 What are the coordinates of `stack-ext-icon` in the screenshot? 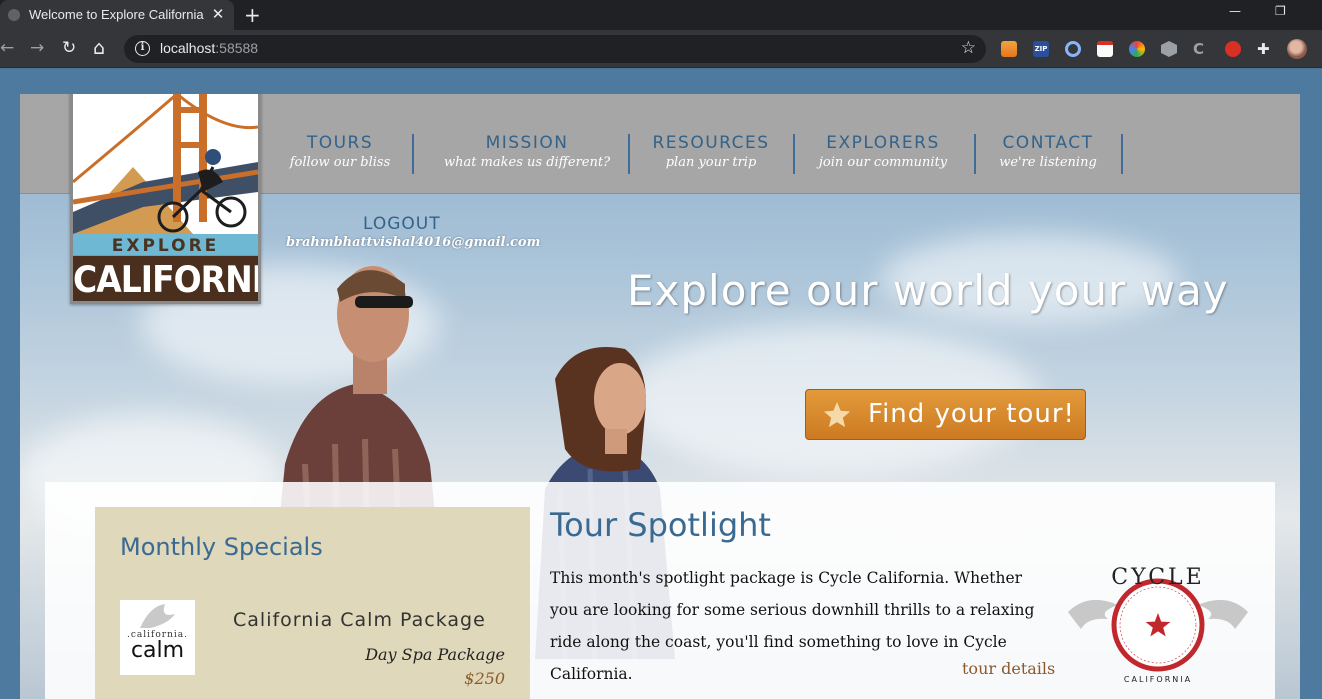 It's located at (1009, 49).